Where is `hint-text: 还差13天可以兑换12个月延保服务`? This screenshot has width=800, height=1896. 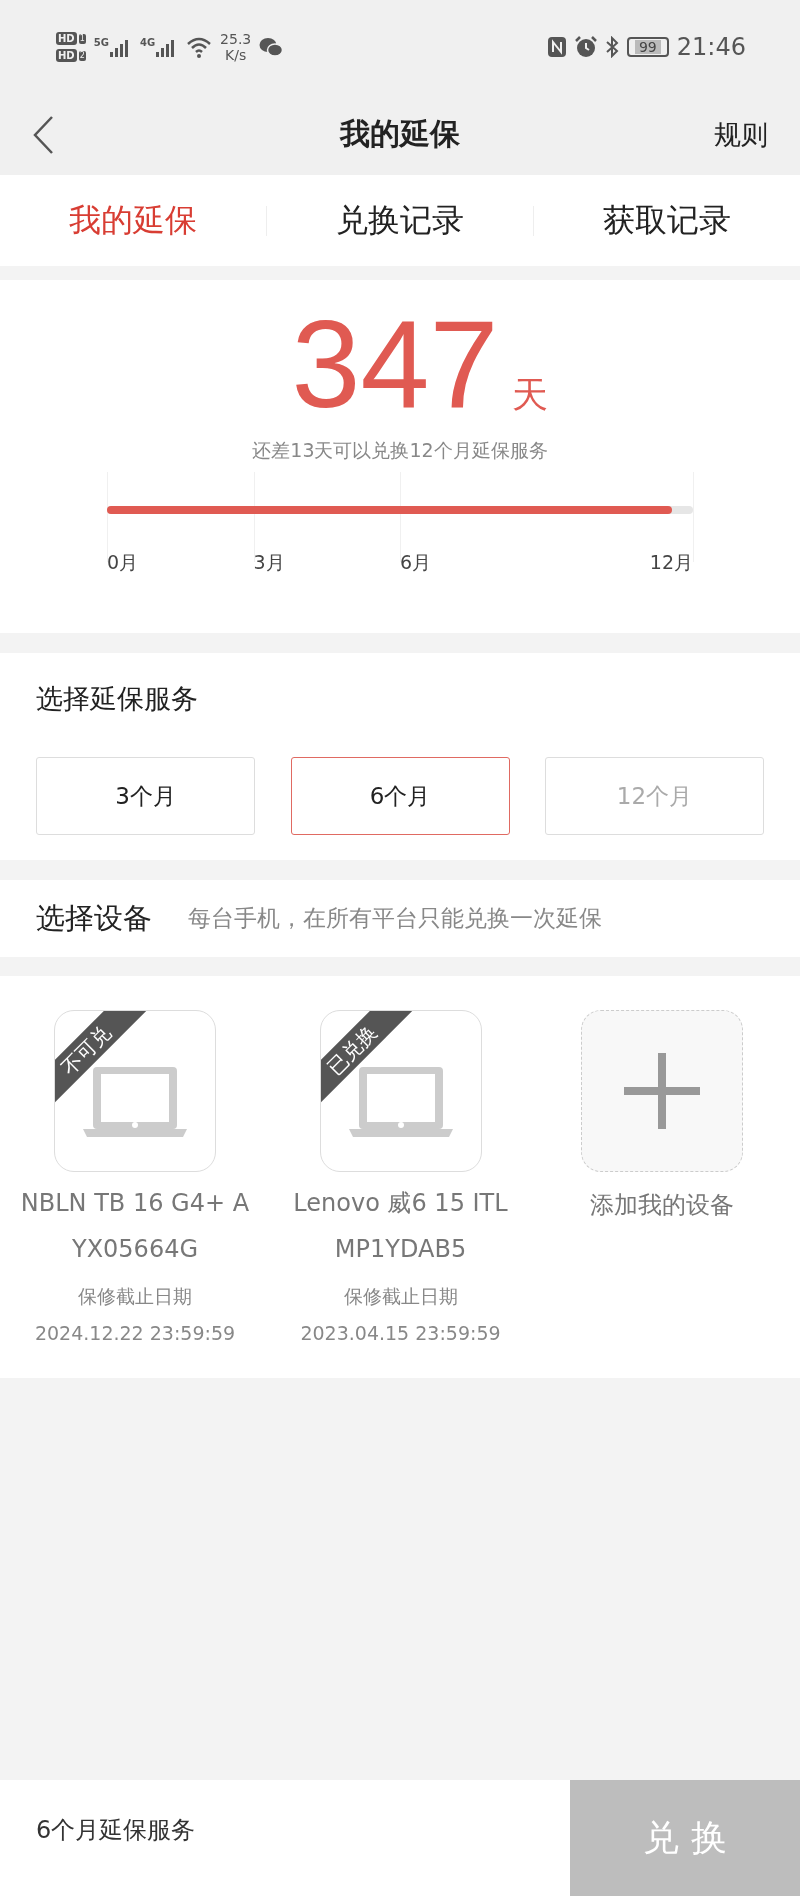
hint-text: 还差13天可以兑换12个月延保服务 is located at coordinates (400, 450).